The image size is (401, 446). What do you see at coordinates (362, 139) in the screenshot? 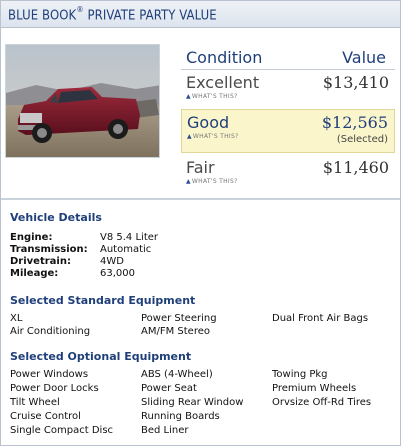
I see `selected-indicator: (Selected)` at bounding box center [362, 139].